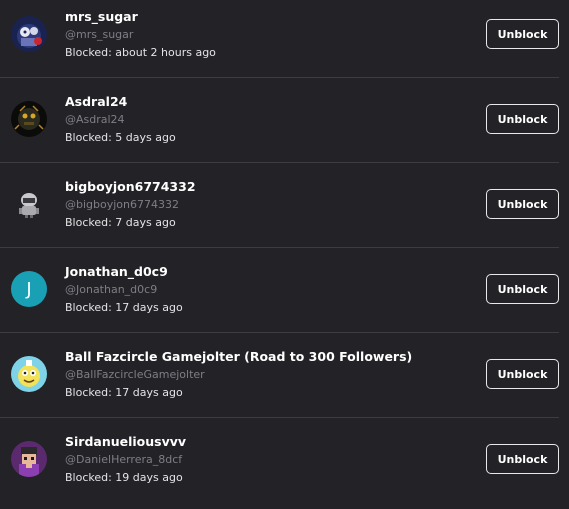 The height and width of the screenshot is (509, 569). I want to click on cartoon-avatar-icon, so click(29, 374).